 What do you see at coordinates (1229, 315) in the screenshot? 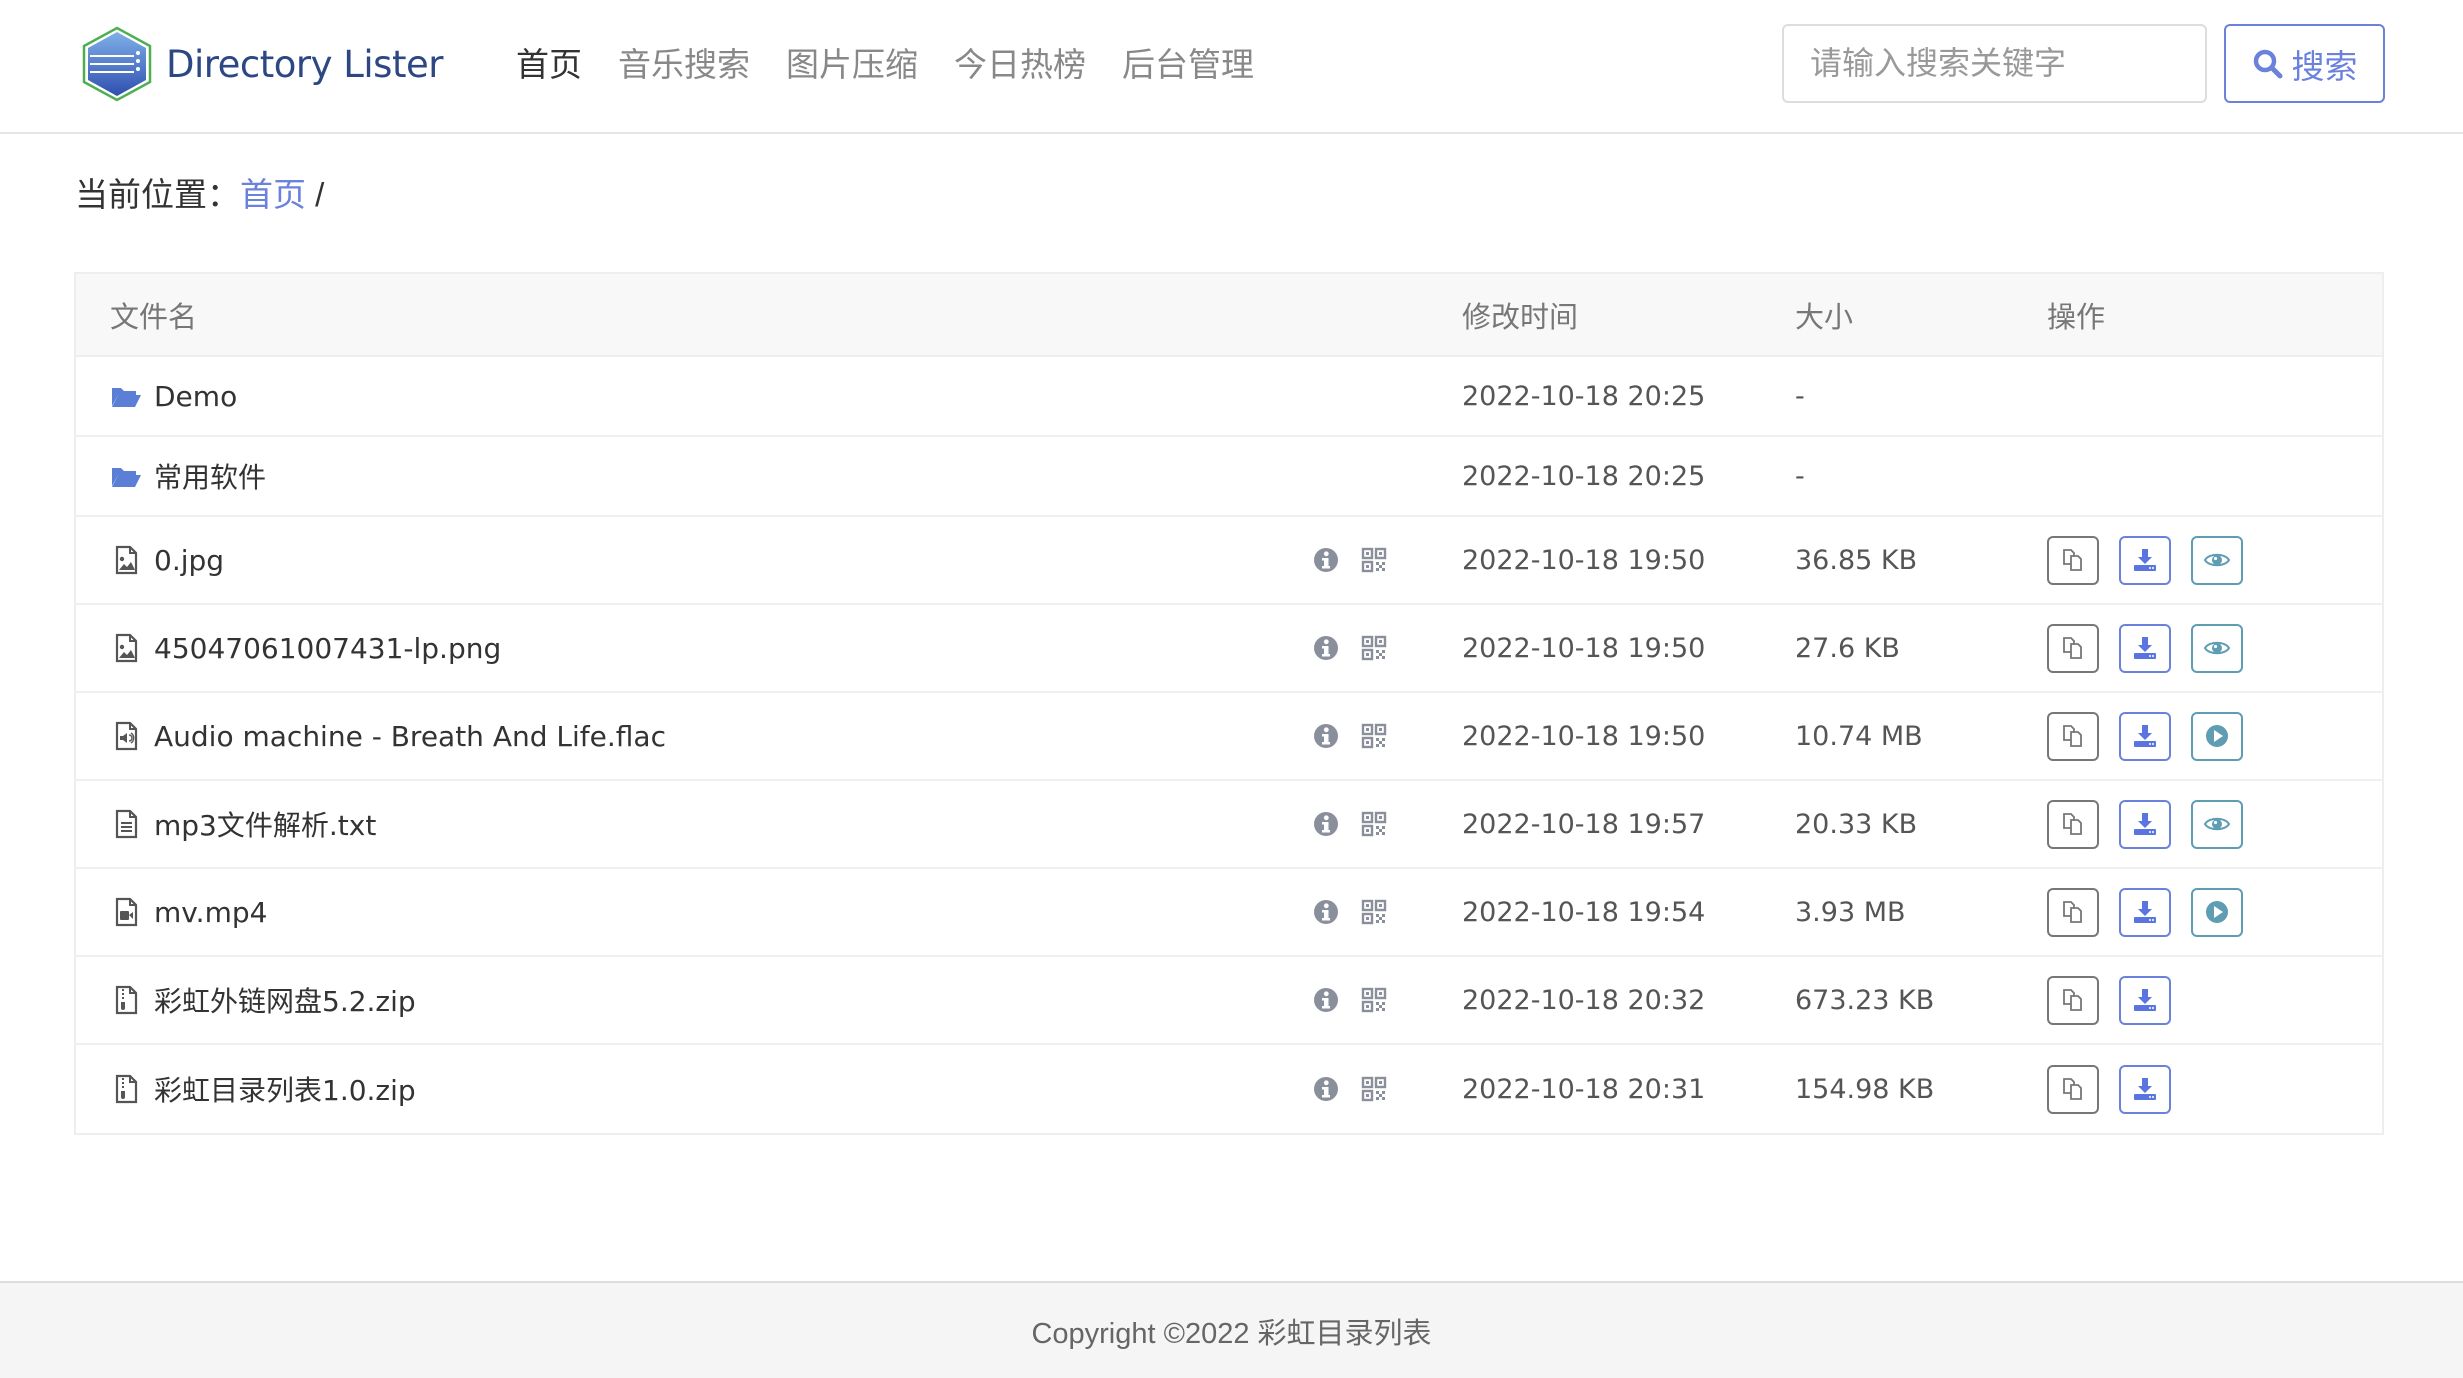
I see `table-header: 文件名 修改时间 大小 操作` at bounding box center [1229, 315].